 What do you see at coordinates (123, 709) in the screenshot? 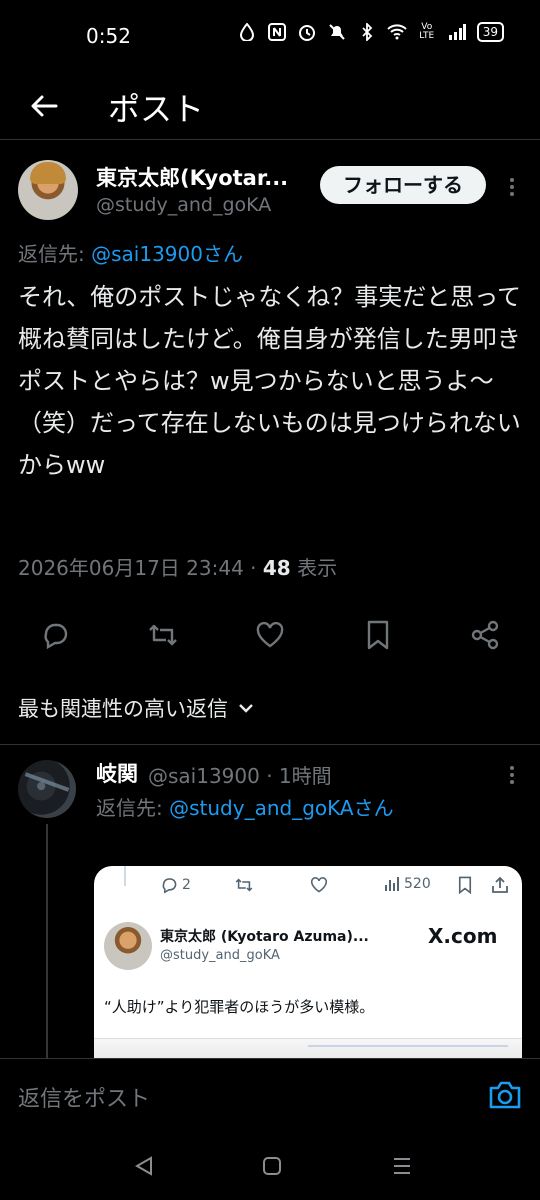
I see `reply-sort-label: 最も関連性の高い返信` at bounding box center [123, 709].